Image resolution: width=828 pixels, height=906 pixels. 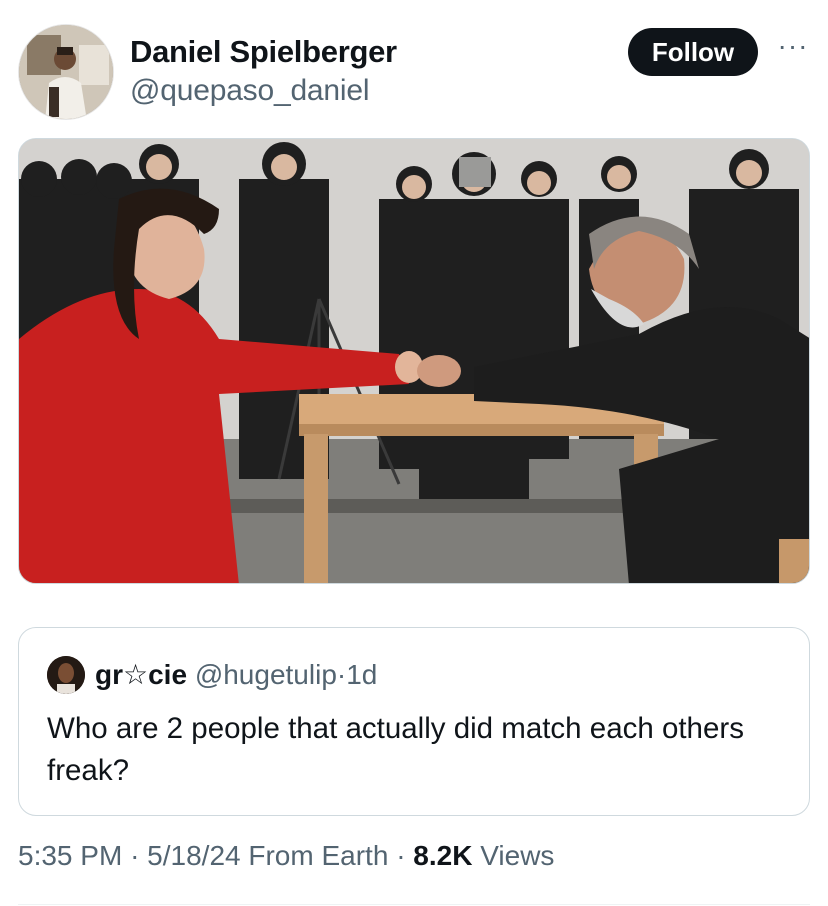 What do you see at coordinates (793, 49) in the screenshot?
I see `more-horizontal-icon: ···` at bounding box center [793, 49].